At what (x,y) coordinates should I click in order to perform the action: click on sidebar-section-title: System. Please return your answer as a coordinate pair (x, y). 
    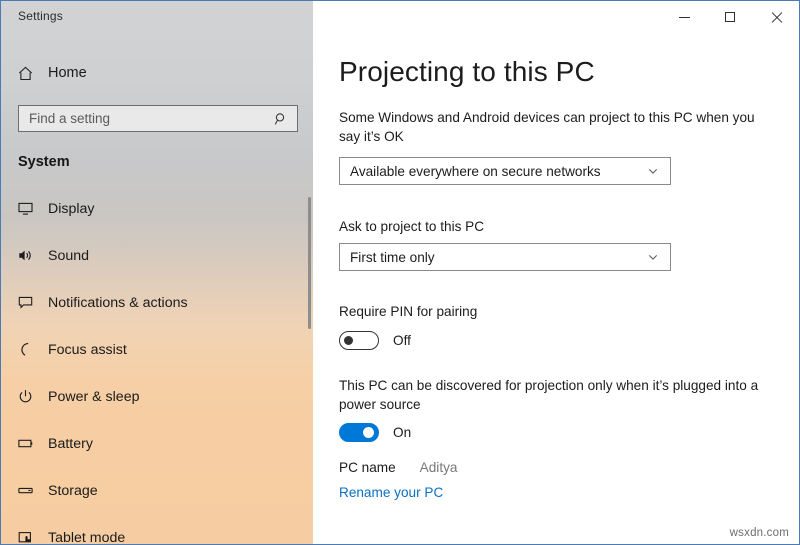
    Looking at the image, I should click on (44, 162).